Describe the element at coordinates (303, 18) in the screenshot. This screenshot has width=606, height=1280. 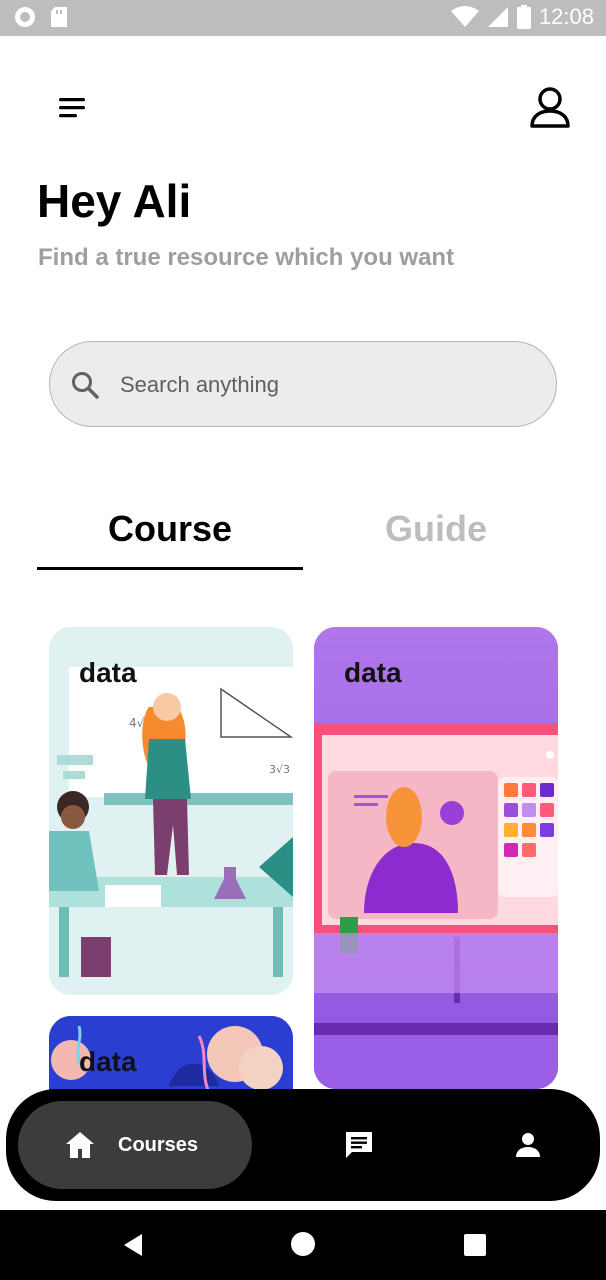
I see `status-bar: 12:08` at that location.